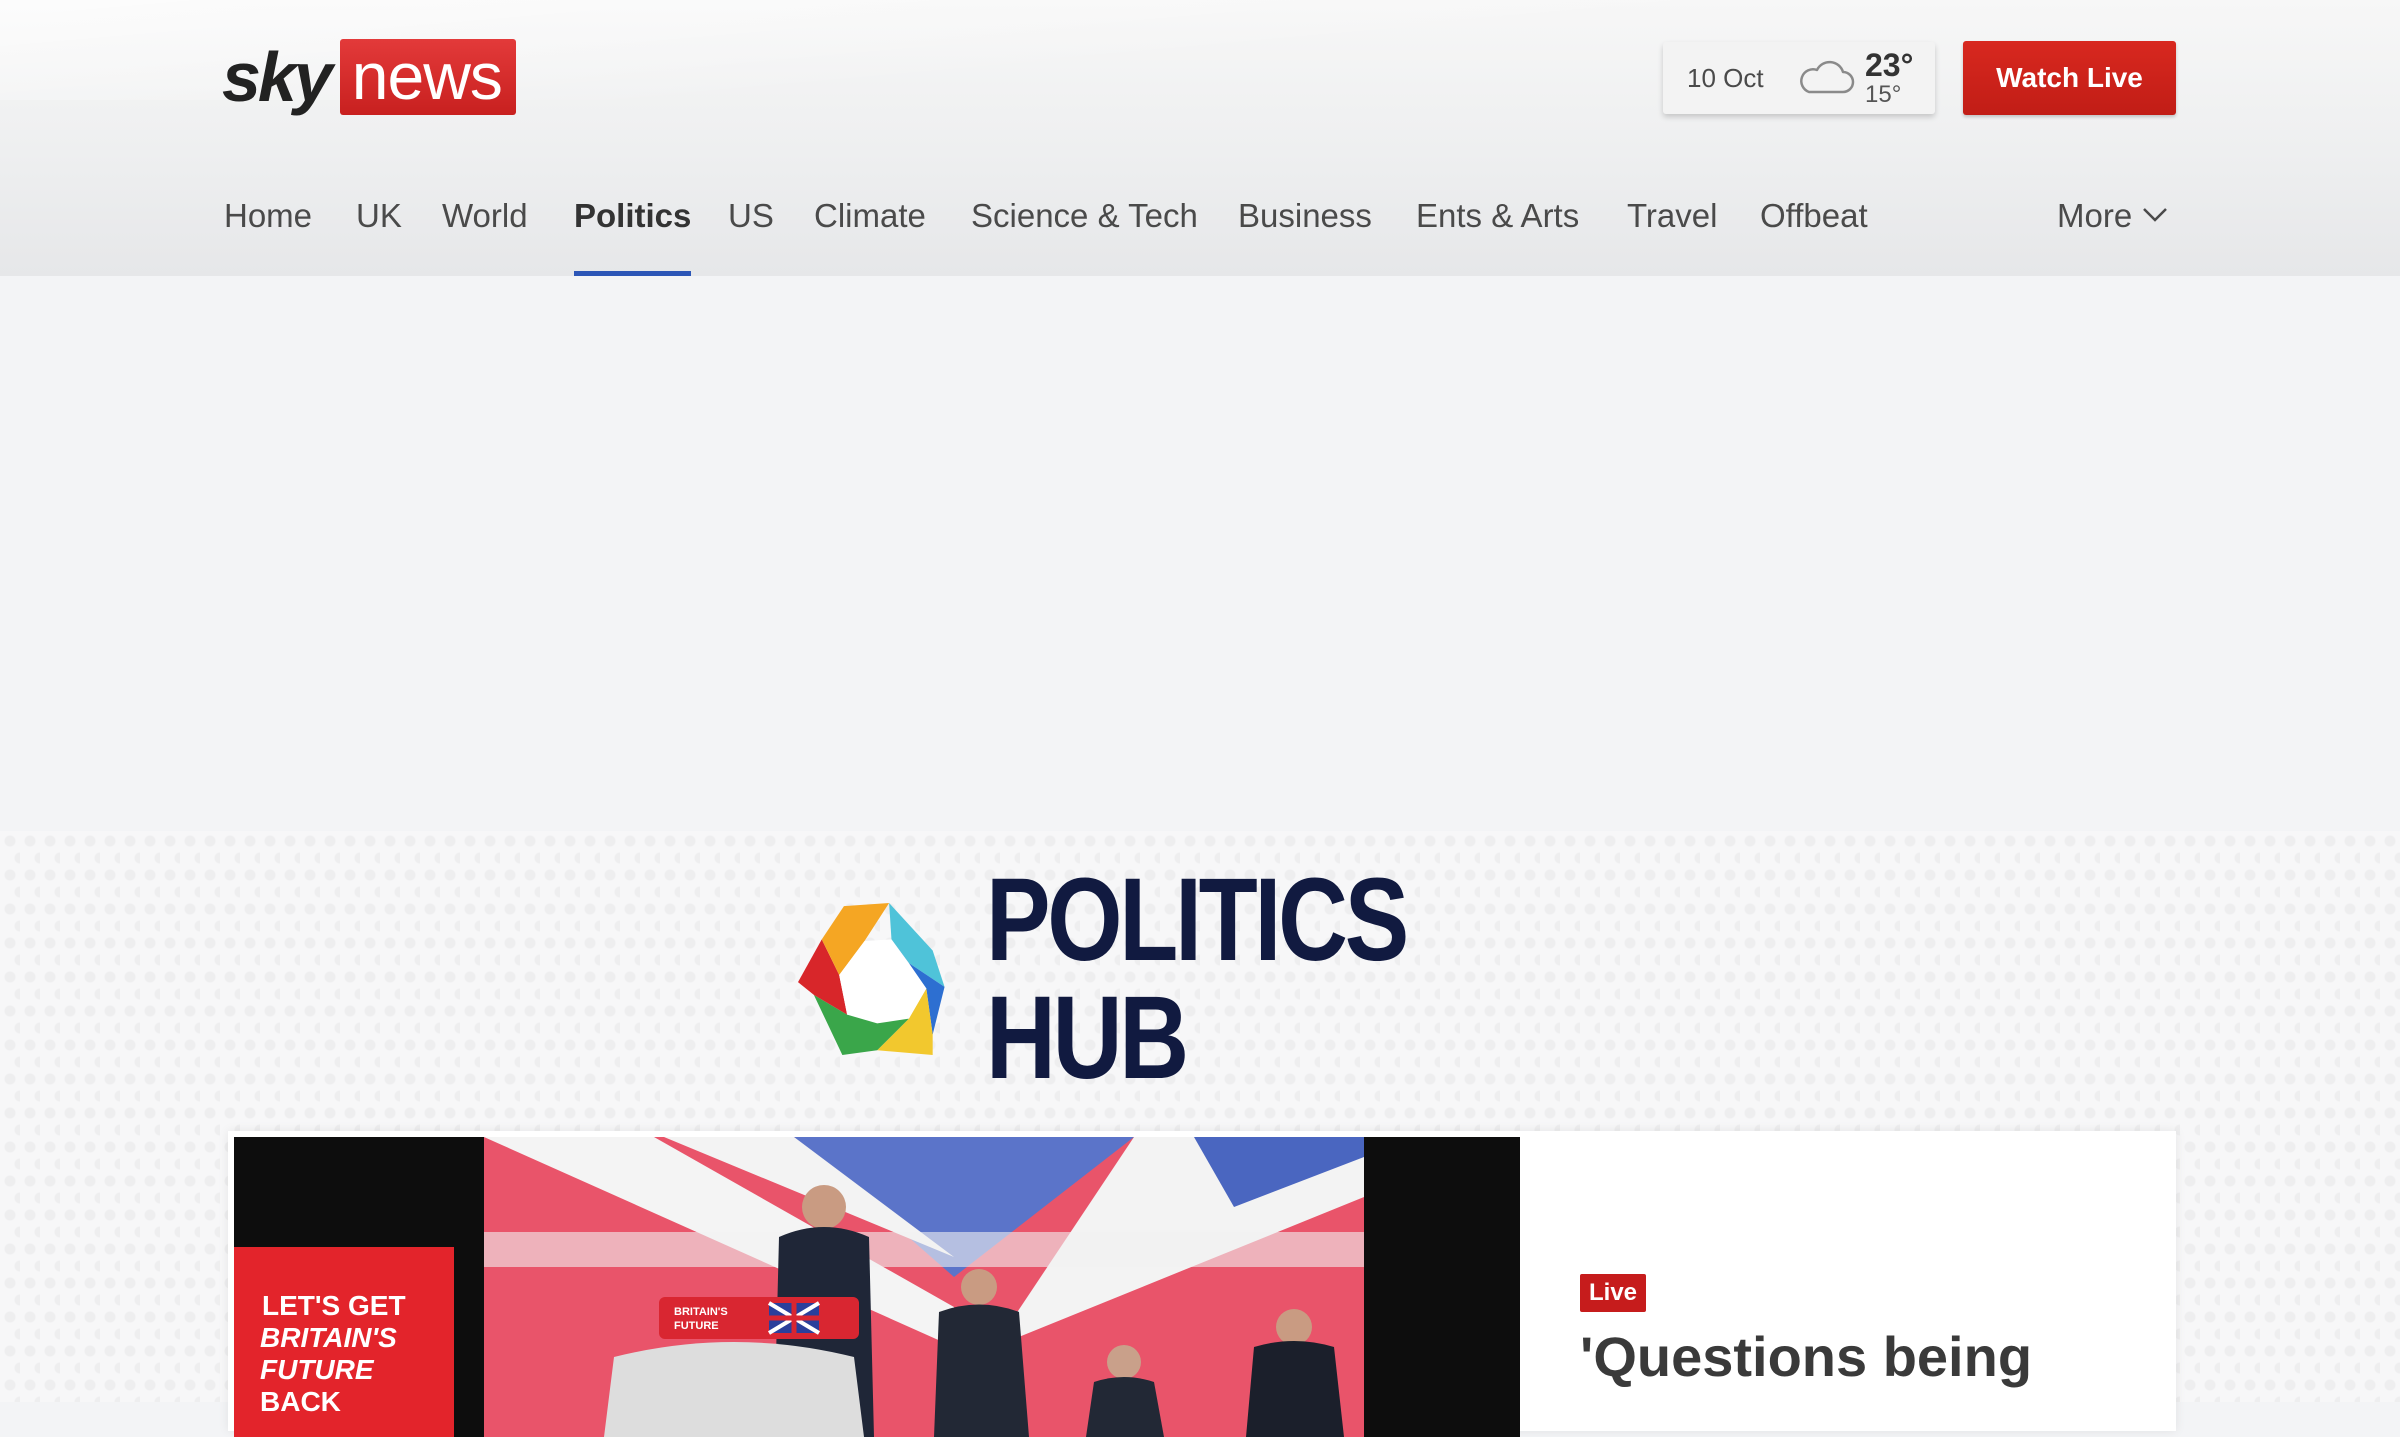  Describe the element at coordinates (1197, 979) in the screenshot. I see `politics-hub-title: POLITICS HUB` at that location.